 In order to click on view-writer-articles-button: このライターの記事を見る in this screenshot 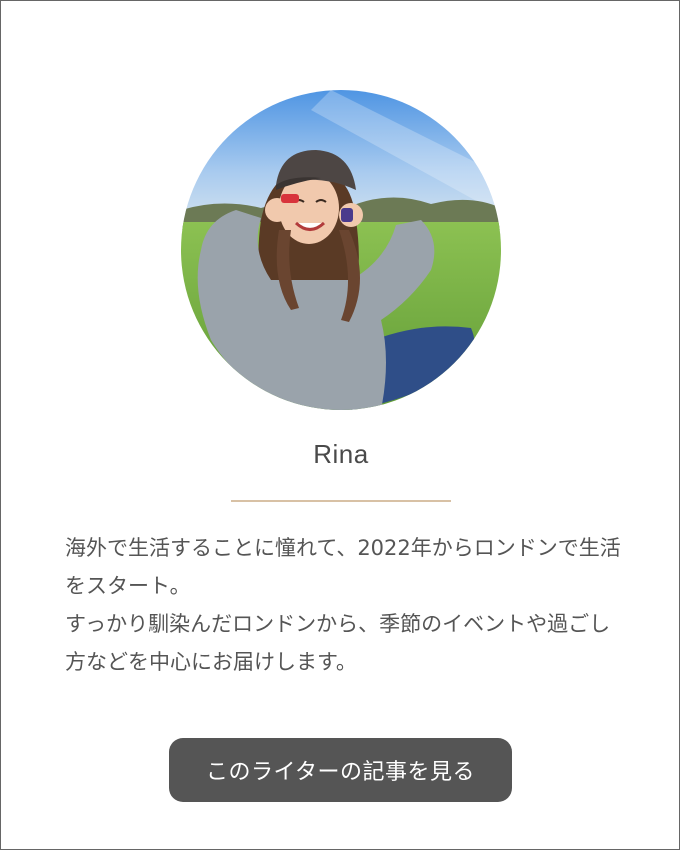, I will do `click(340, 770)`.